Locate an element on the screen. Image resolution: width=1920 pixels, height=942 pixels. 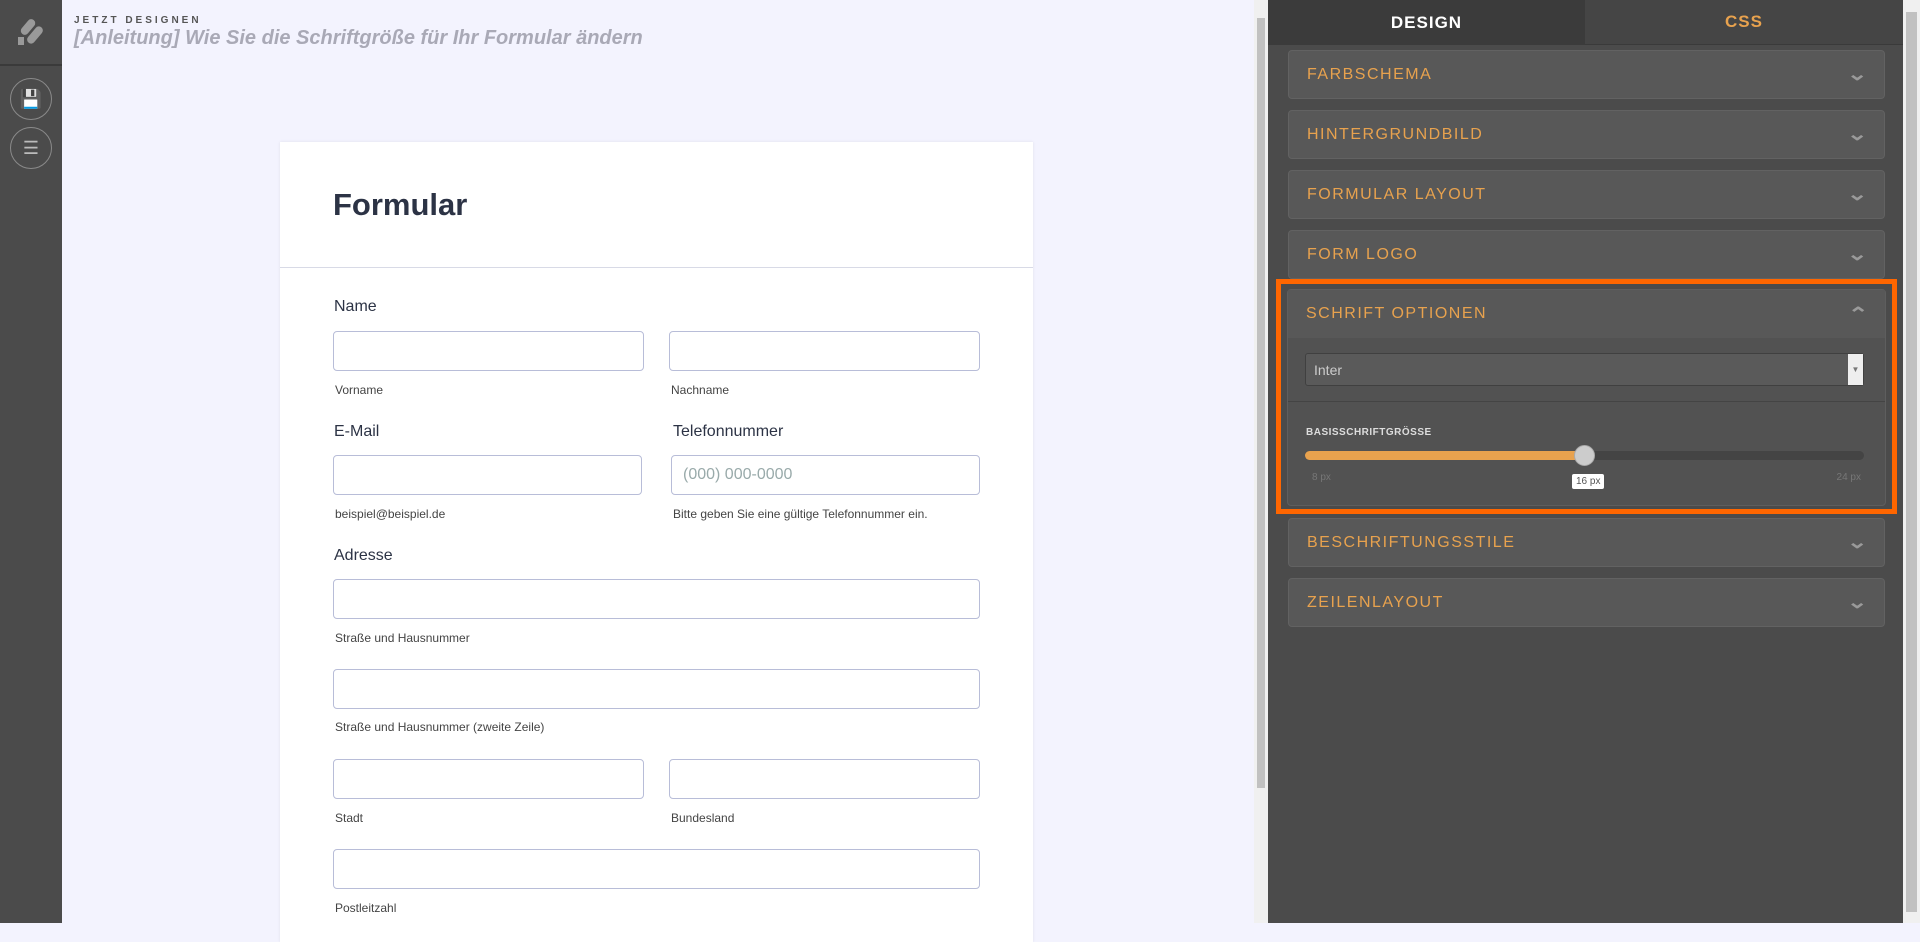
phone-input: (000) 000-0000 is located at coordinates (825, 475).